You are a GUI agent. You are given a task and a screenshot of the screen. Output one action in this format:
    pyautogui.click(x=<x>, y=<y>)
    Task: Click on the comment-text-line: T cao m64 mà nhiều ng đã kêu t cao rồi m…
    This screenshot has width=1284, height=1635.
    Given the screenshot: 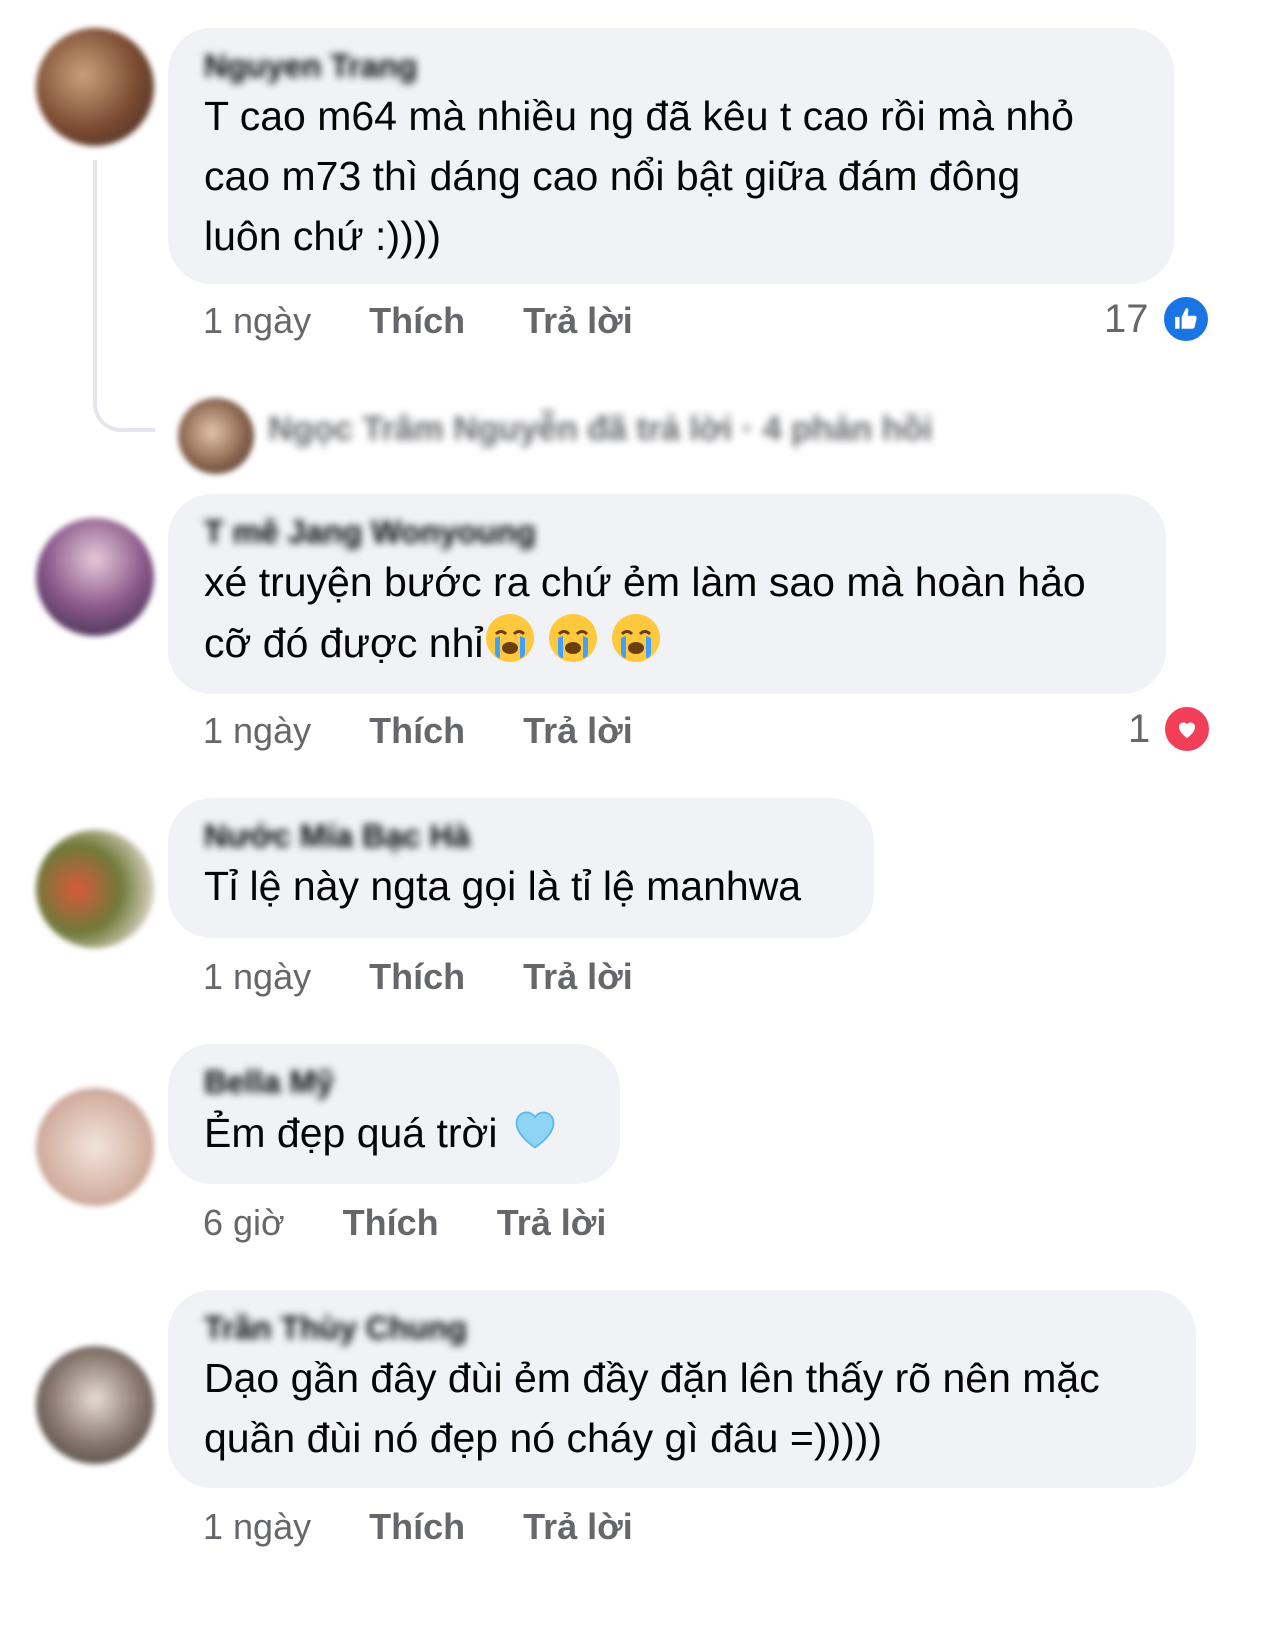 What is the action you would take?
    pyautogui.click(x=639, y=116)
    